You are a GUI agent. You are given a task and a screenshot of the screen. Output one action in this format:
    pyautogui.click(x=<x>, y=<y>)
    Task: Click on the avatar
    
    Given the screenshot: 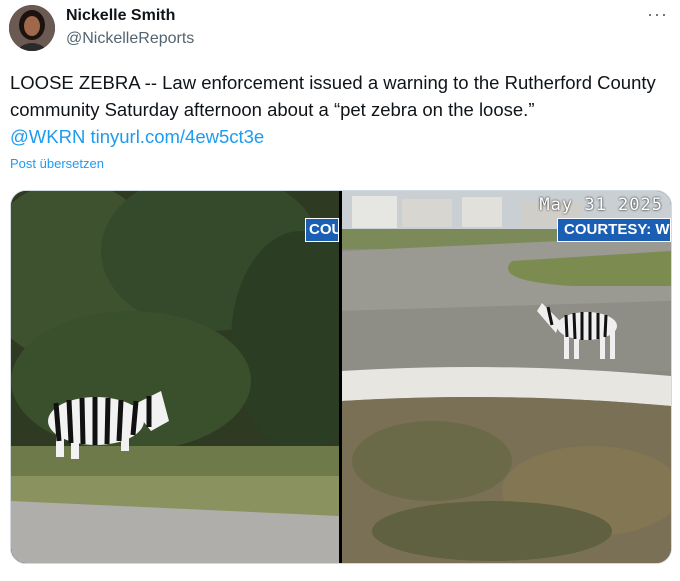 What is the action you would take?
    pyautogui.click(x=32, y=28)
    